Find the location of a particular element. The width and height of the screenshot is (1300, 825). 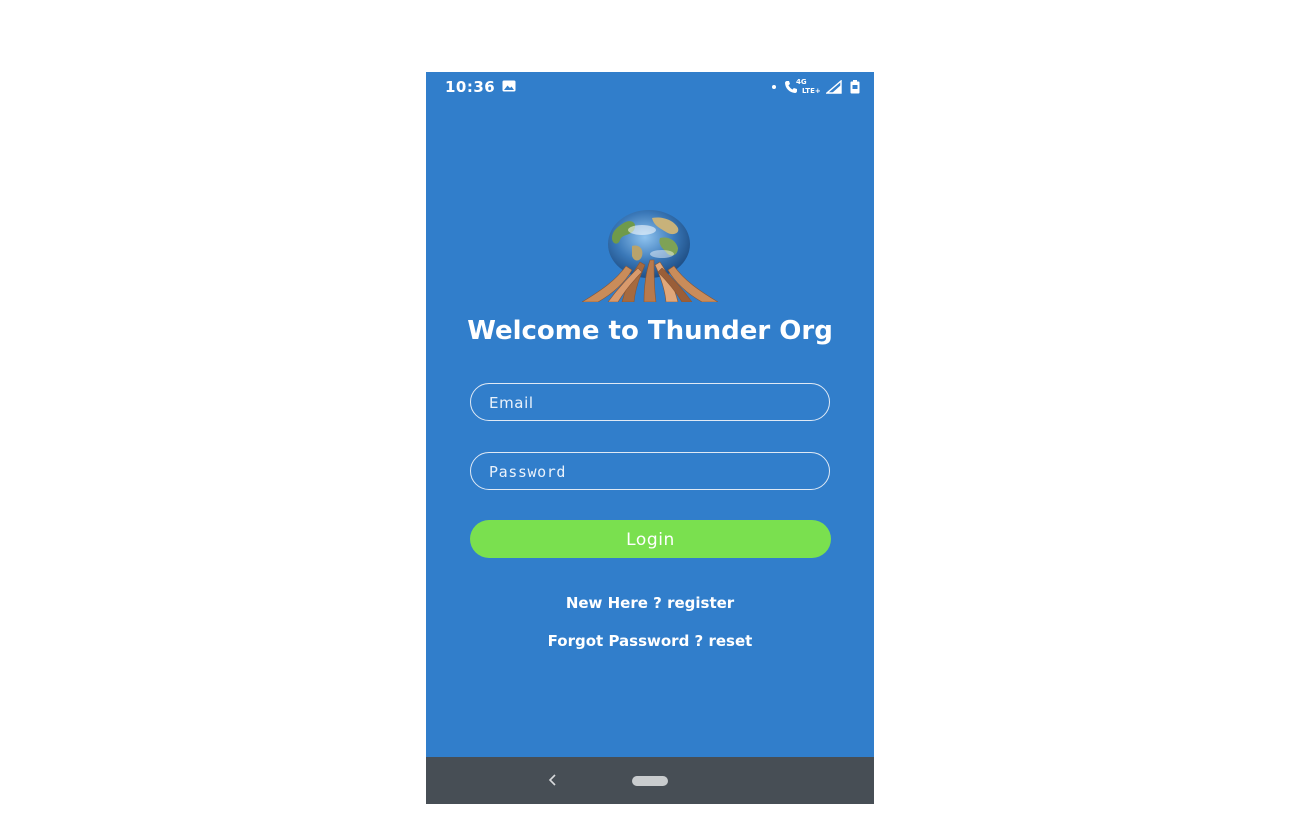

email-placeholder: Email is located at coordinates (511, 403).